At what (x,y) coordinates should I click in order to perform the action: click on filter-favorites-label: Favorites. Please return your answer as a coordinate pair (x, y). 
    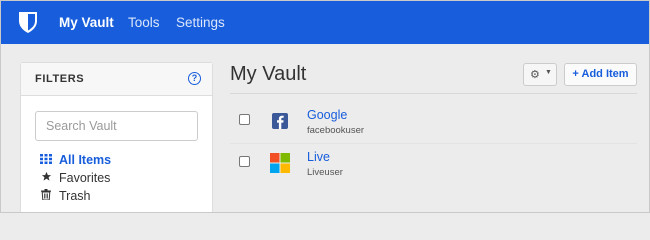
    Looking at the image, I should click on (85, 178).